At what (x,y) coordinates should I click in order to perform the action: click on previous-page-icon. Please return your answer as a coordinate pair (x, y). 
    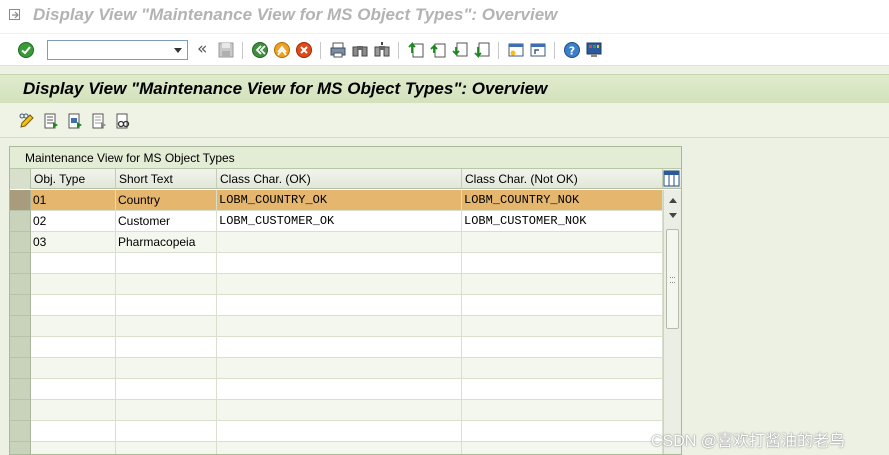
    Looking at the image, I should click on (438, 50).